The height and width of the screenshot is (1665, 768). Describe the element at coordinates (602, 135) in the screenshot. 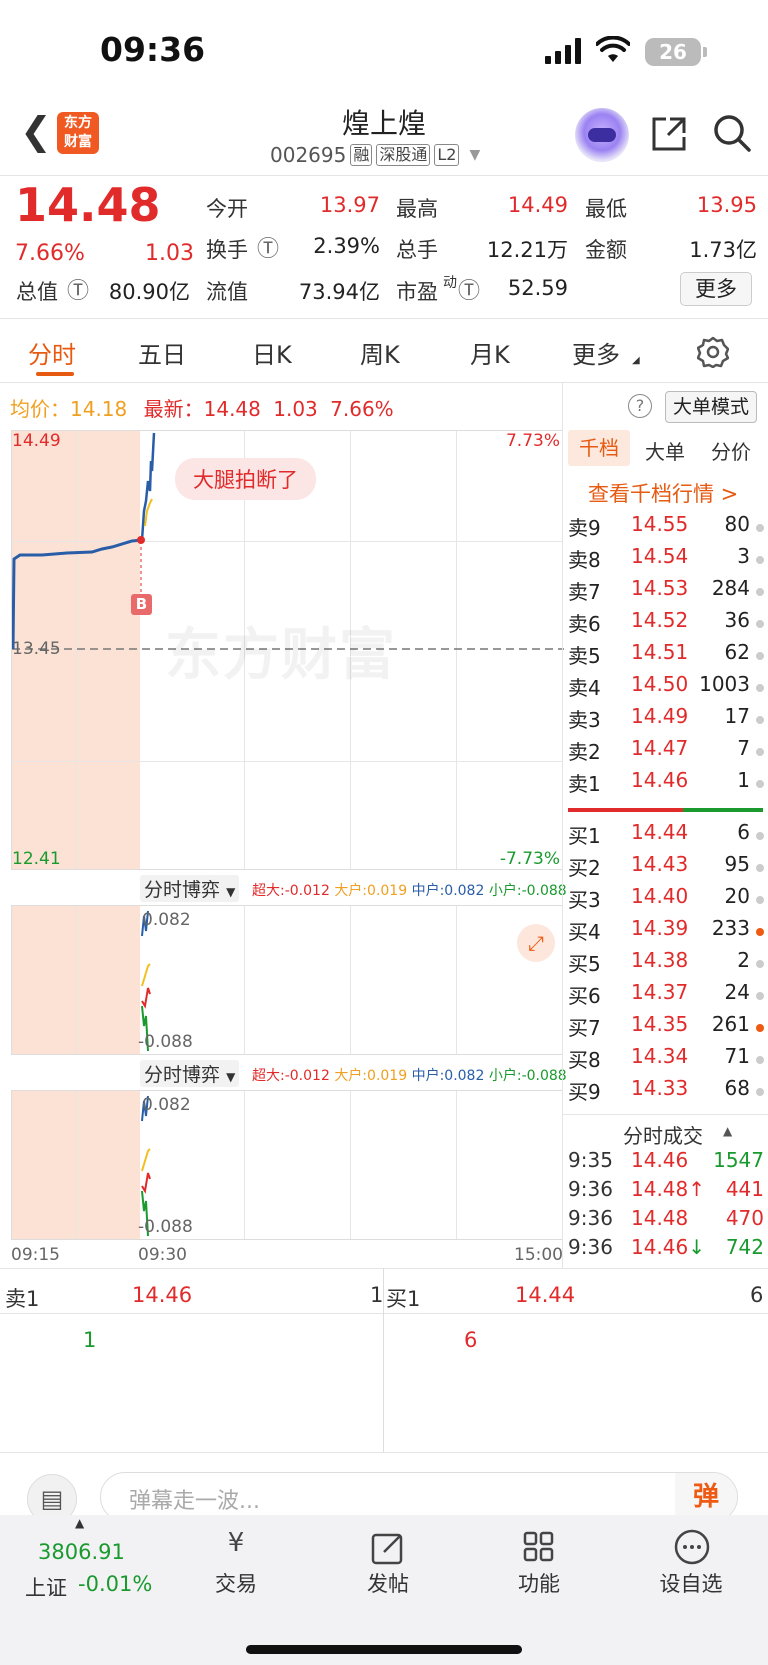

I see `robot-avatar` at that location.